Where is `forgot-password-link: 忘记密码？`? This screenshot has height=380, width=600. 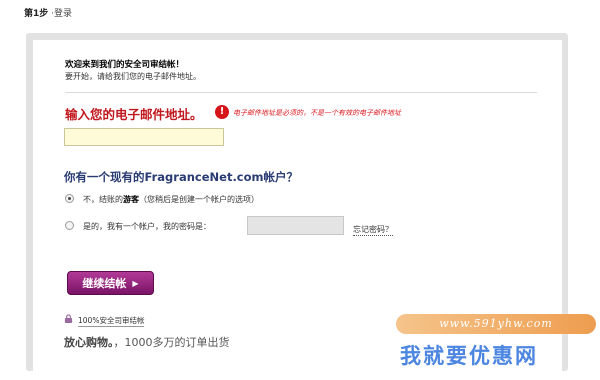 forgot-password-link: 忘记密码？ is located at coordinates (373, 230).